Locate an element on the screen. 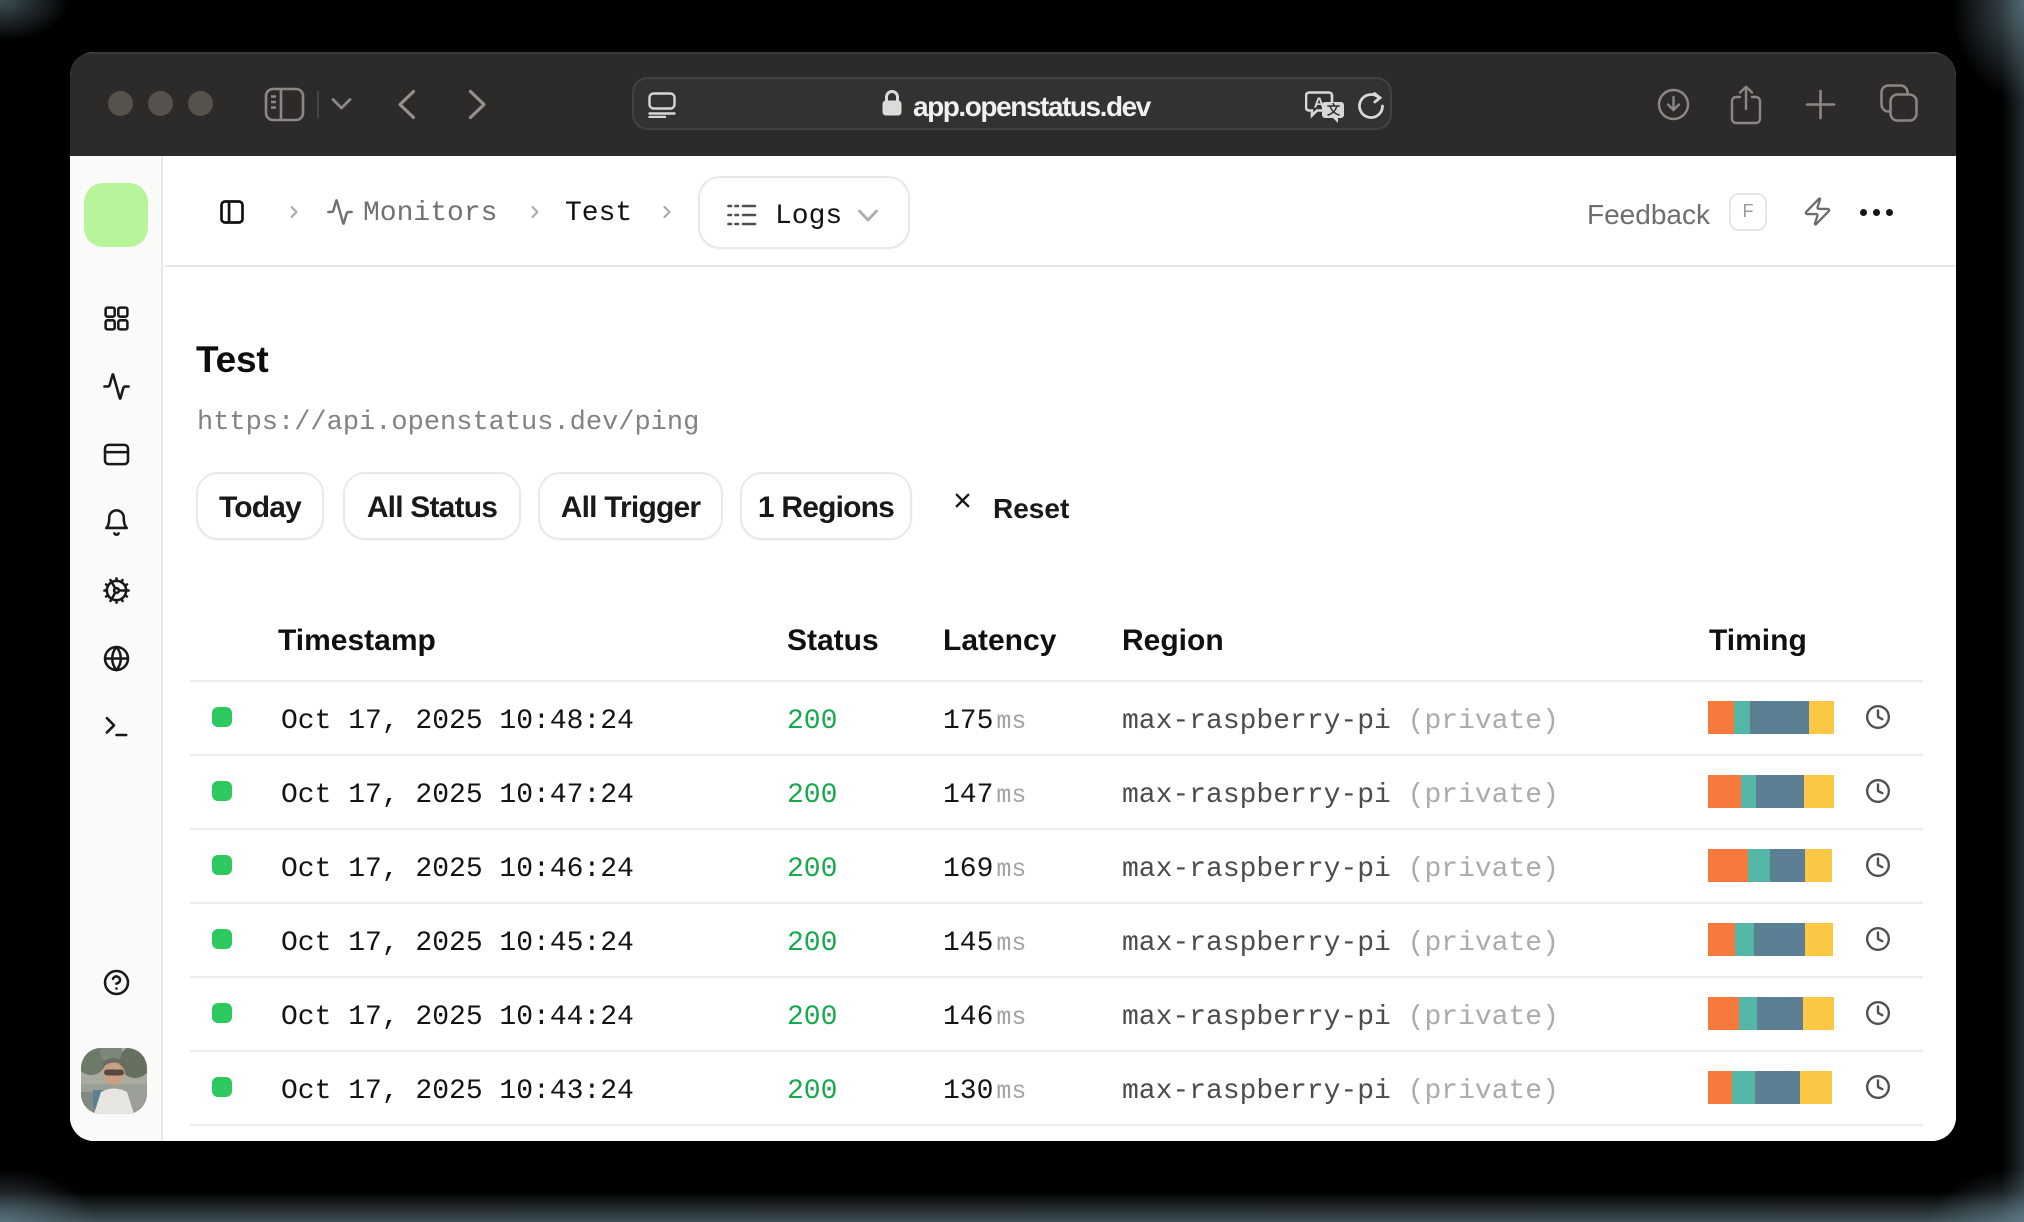  svg-text: 文 is located at coordinates (1334, 110).